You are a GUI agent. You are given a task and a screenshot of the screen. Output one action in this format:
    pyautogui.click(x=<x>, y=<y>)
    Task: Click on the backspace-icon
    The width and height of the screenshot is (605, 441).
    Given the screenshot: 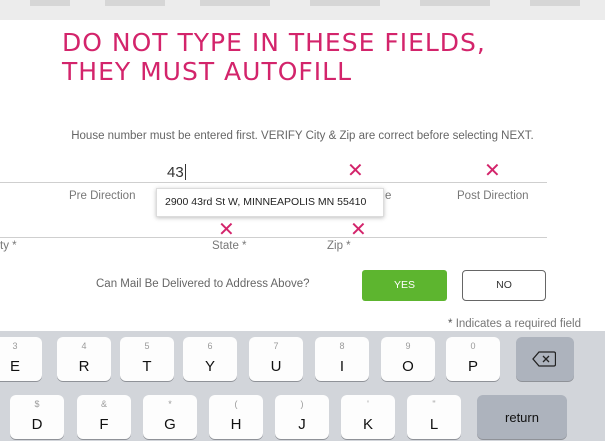 What is the action you would take?
    pyautogui.click(x=544, y=359)
    